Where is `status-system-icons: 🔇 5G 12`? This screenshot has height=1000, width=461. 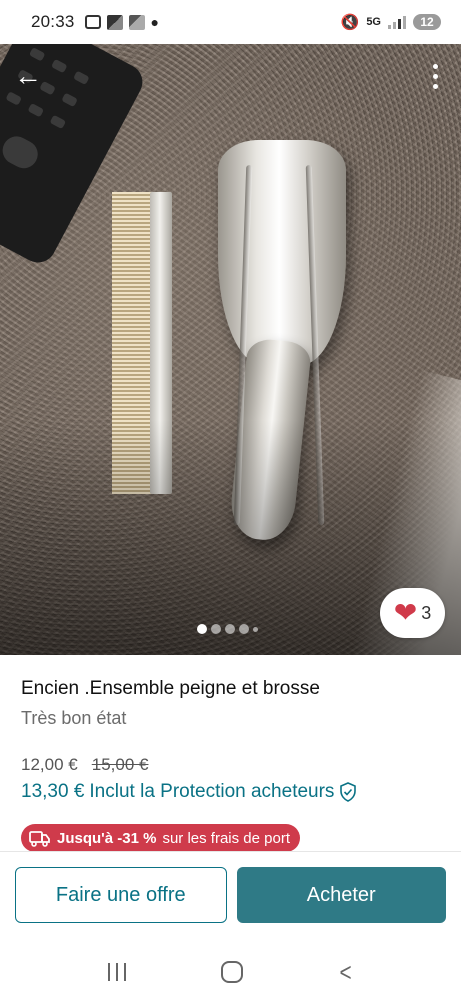 status-system-icons: 🔇 5G 12 is located at coordinates (391, 22).